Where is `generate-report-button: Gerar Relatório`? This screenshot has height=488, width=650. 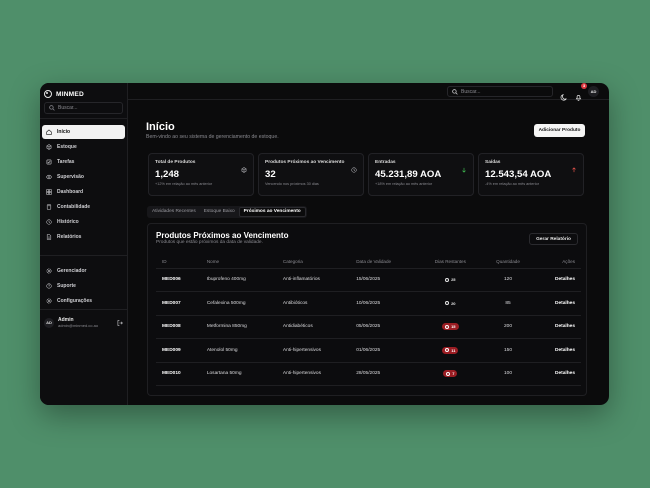
generate-report-button: Gerar Relatório is located at coordinates (553, 239).